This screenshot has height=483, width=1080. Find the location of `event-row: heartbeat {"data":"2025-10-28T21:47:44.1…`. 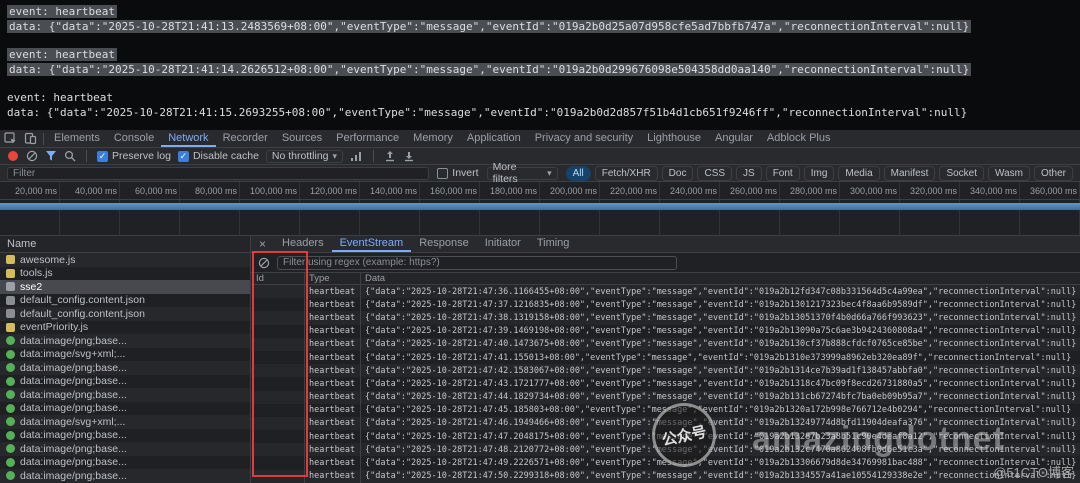

event-row: heartbeat {"data":"2025-10-28T21:47:44.1… is located at coordinates (665, 397).